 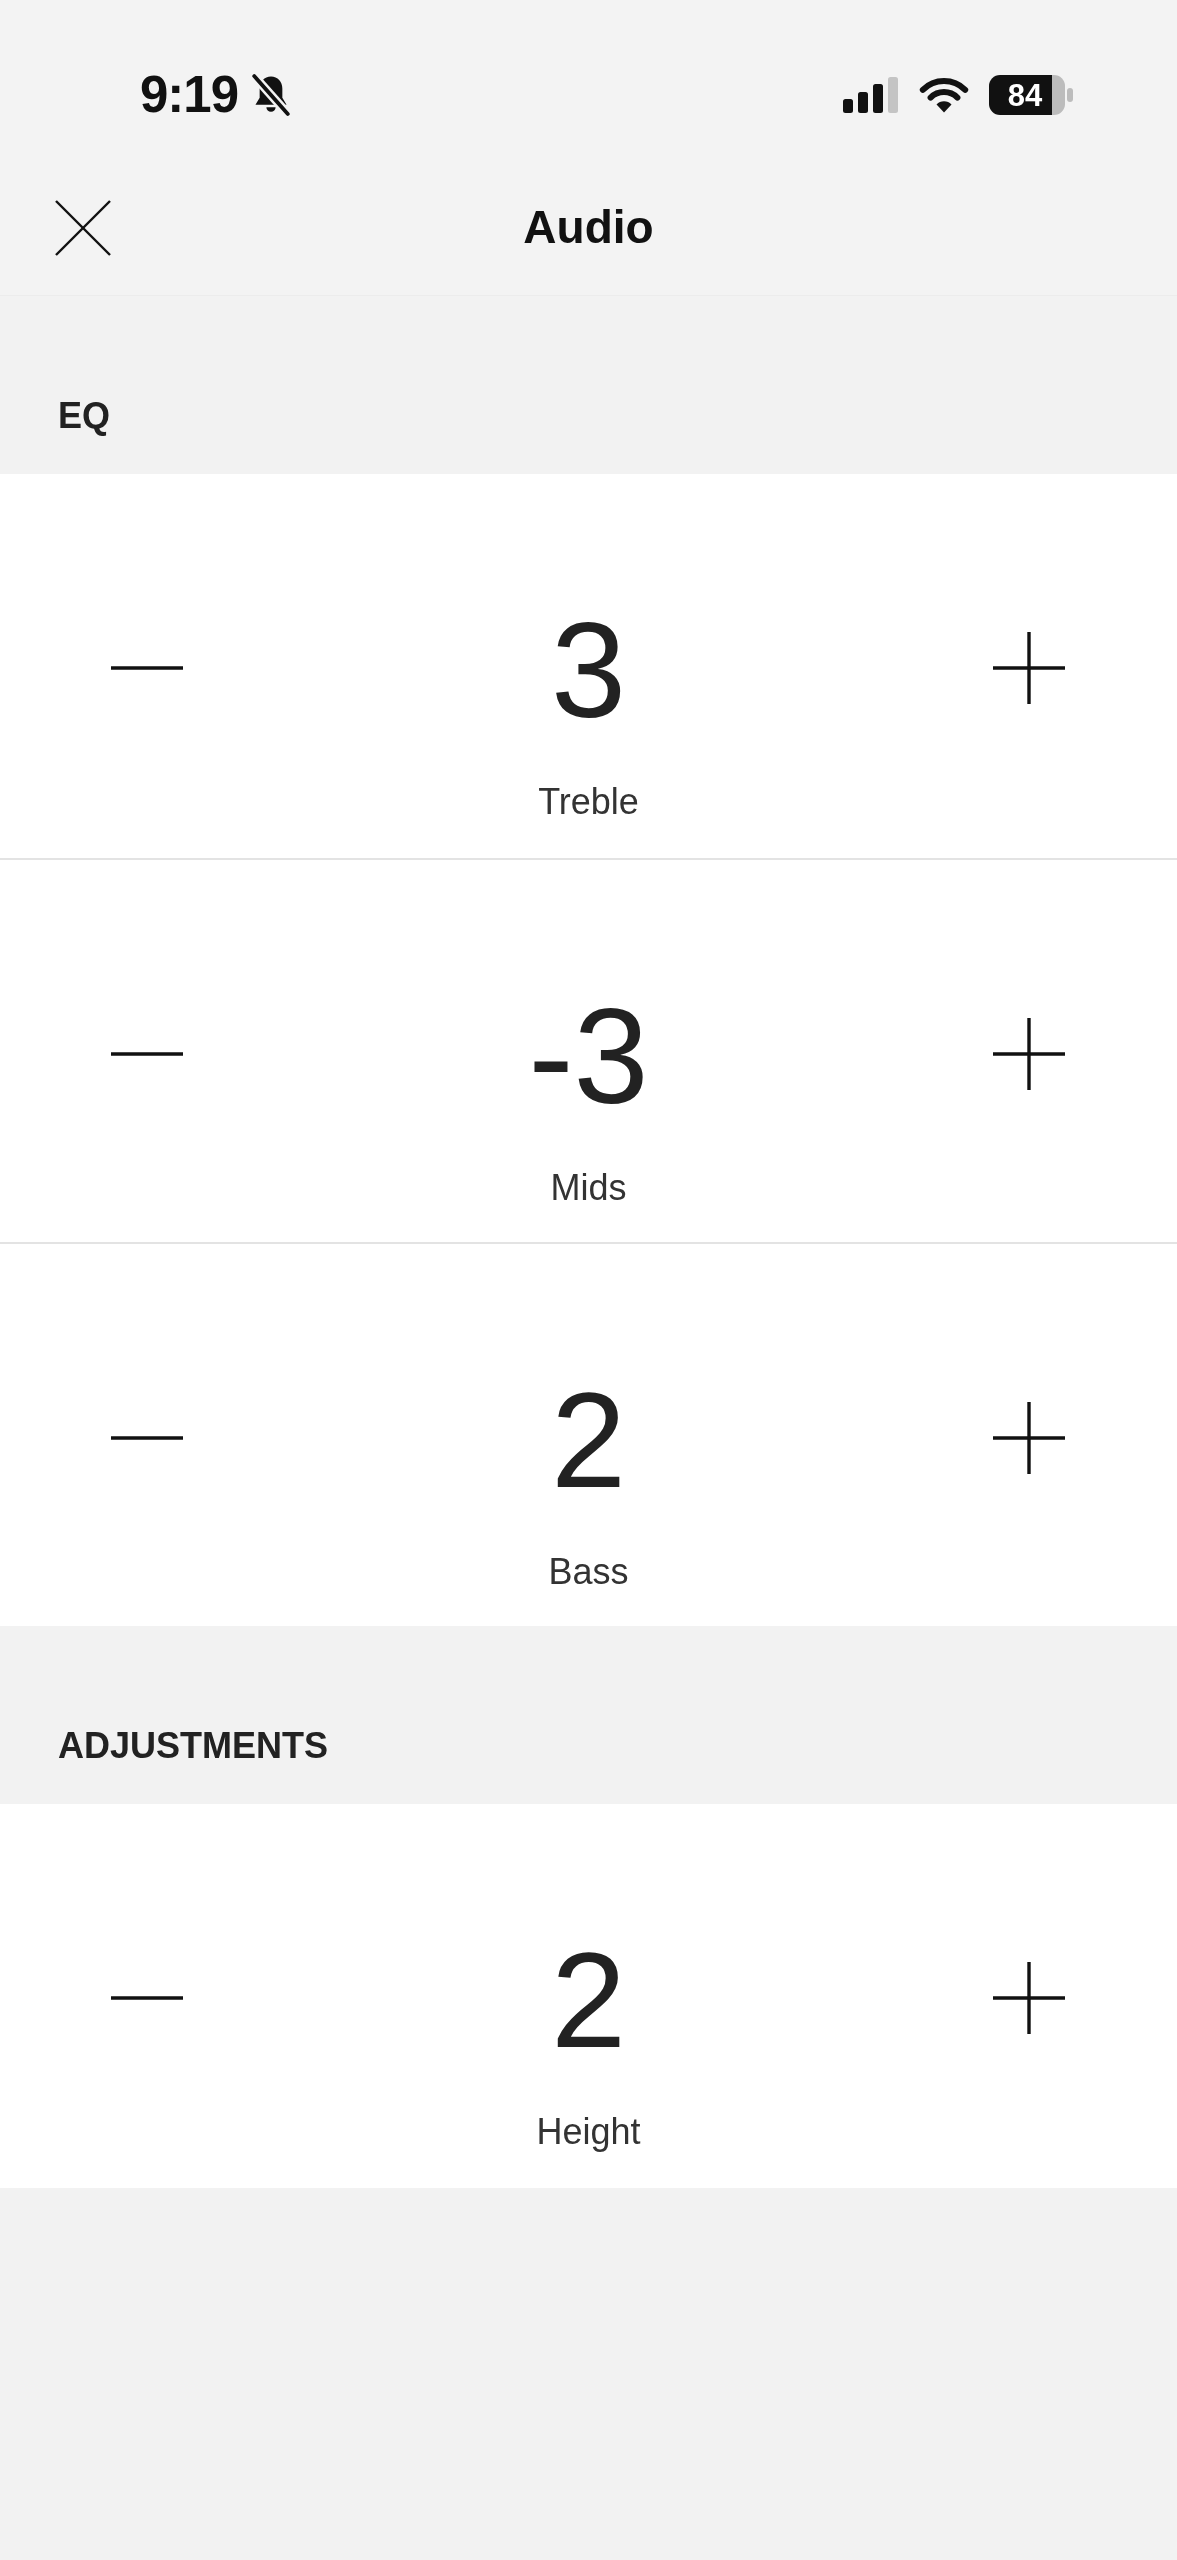 I want to click on setting-label: Treble, so click(x=588, y=801).